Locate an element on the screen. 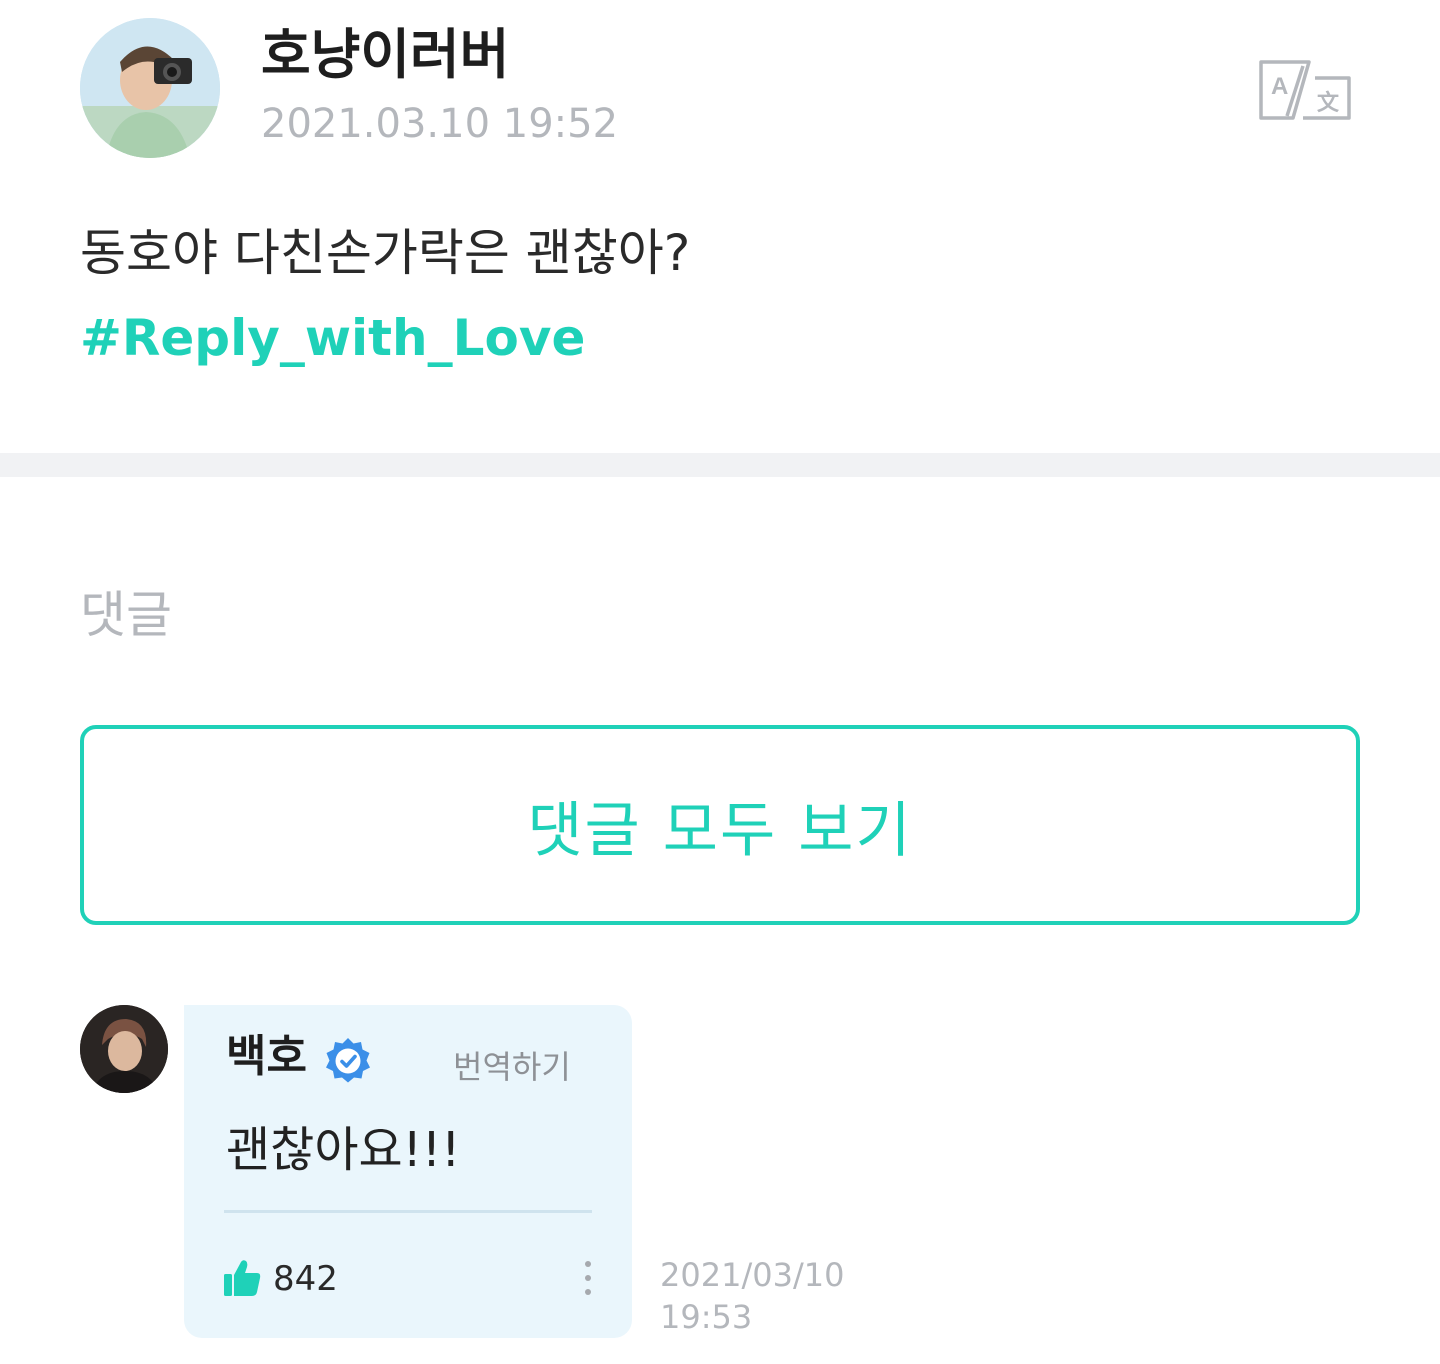  view-all-comments-label: 댓글 모두 보기 is located at coordinates (720, 830).